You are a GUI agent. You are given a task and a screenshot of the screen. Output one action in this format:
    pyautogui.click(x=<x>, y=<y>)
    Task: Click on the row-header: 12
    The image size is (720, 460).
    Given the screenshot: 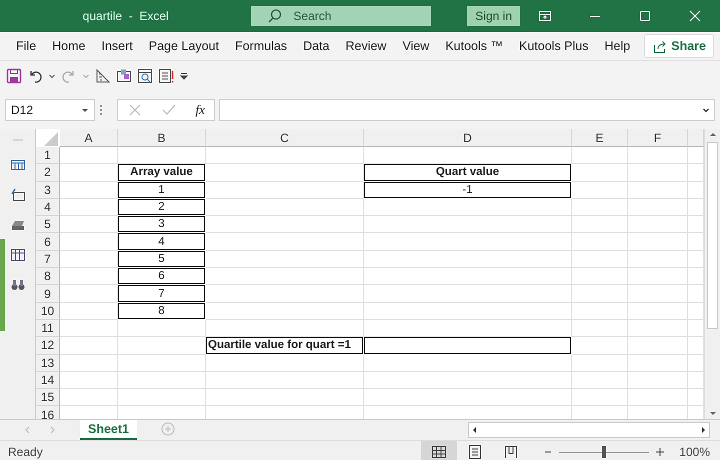 What is the action you would take?
    pyautogui.click(x=48, y=346)
    